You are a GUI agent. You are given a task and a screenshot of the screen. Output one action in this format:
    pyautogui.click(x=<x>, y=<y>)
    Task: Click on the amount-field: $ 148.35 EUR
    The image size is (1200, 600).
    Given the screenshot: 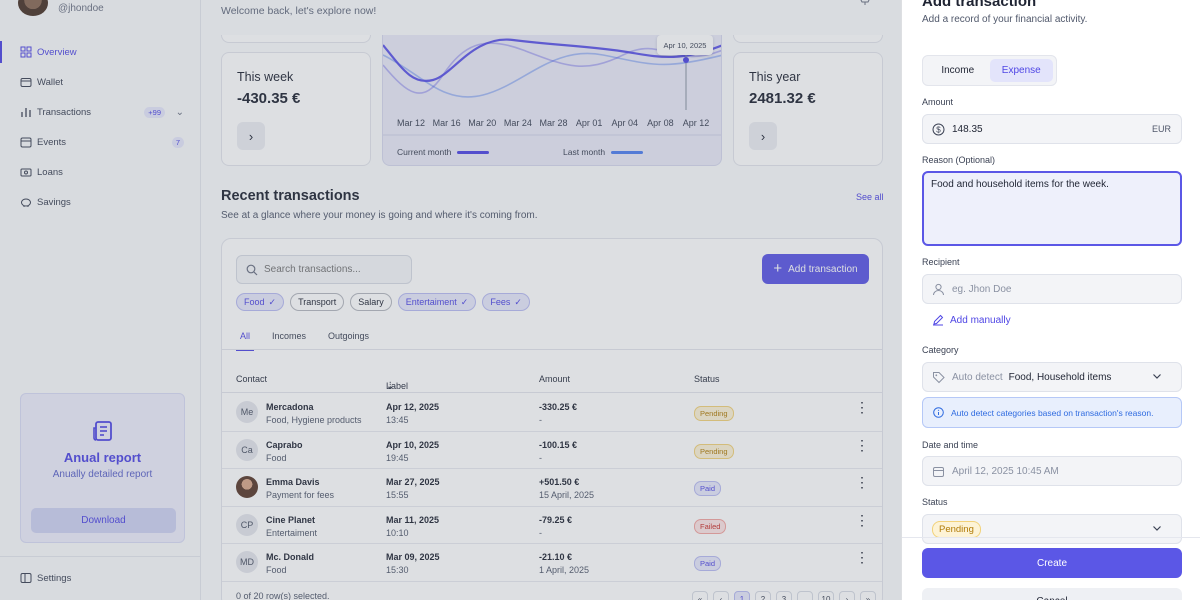 What is the action you would take?
    pyautogui.click(x=1052, y=129)
    